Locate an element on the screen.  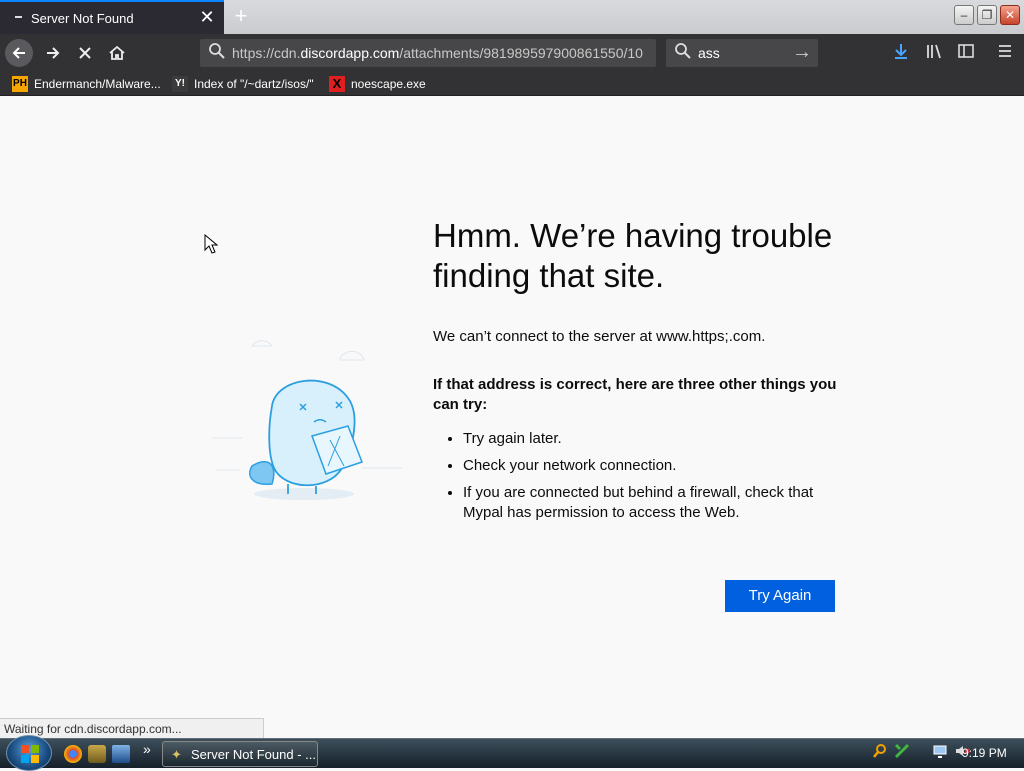
downloads-button is located at coordinates (901, 53).